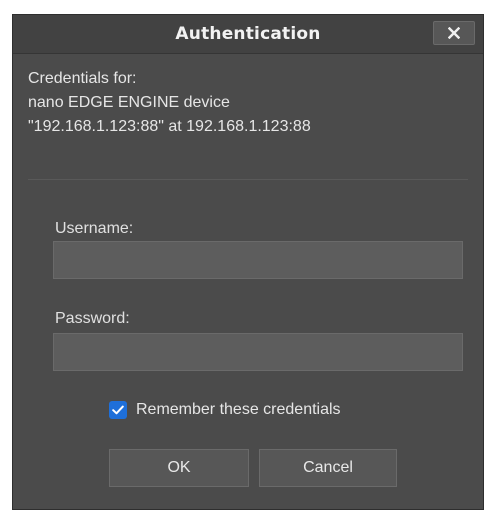 The image size is (499, 525). Describe the element at coordinates (328, 468) in the screenshot. I see `cancel-button: Cancel` at that location.